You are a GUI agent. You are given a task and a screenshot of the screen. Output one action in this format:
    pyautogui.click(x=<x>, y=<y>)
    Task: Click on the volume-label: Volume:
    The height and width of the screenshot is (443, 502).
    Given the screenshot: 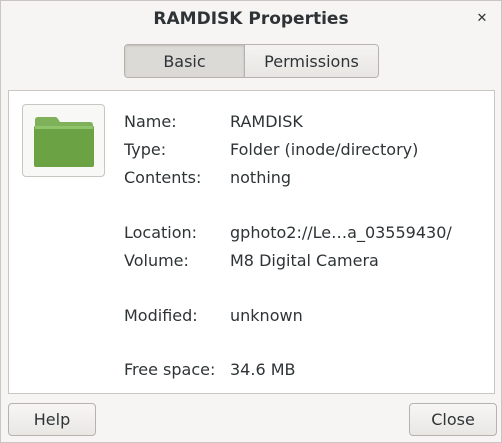 What is the action you would take?
    pyautogui.click(x=156, y=260)
    